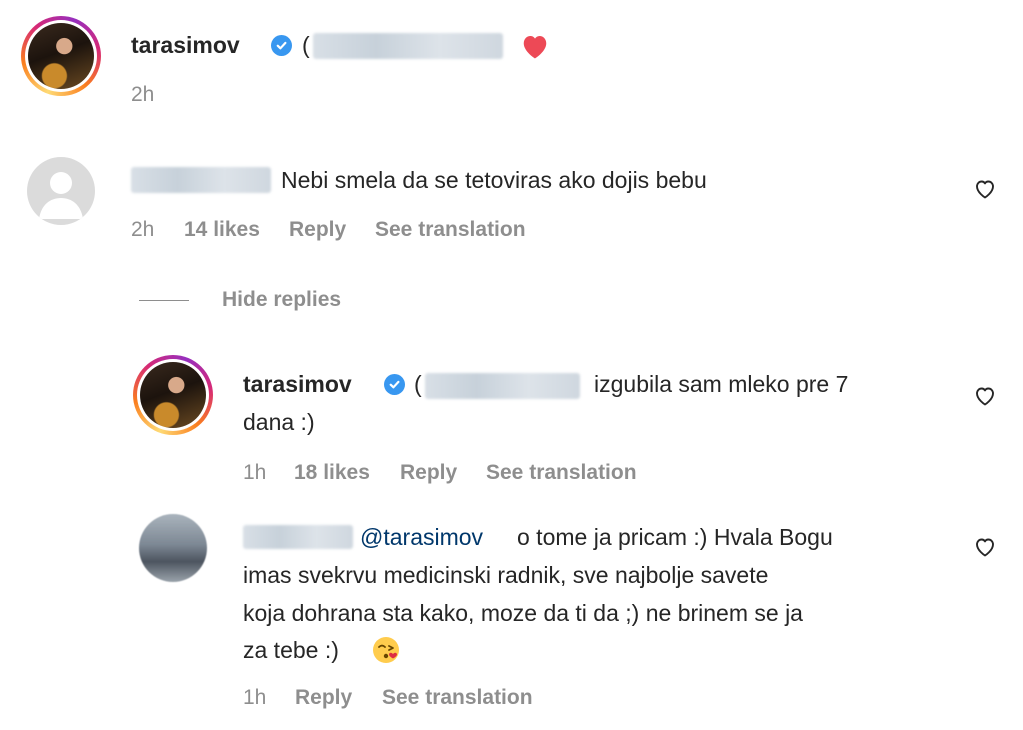  What do you see at coordinates (222, 230) in the screenshot?
I see `comment-likes: 14 likes` at bounding box center [222, 230].